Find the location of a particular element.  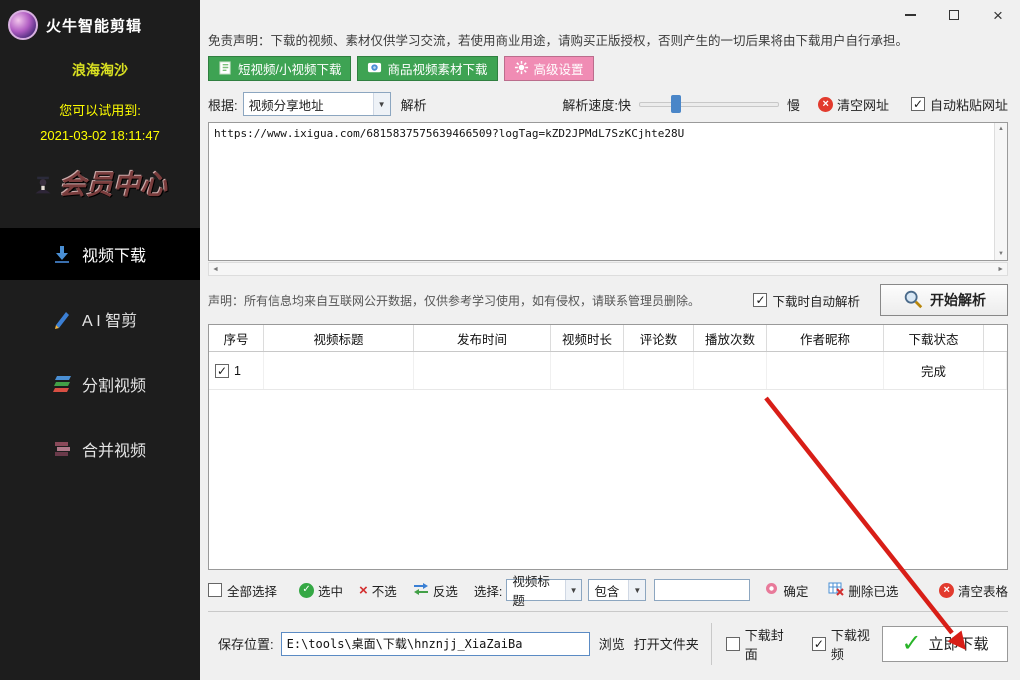

col-header-author: 作者昵称 is located at coordinates (825, 338).